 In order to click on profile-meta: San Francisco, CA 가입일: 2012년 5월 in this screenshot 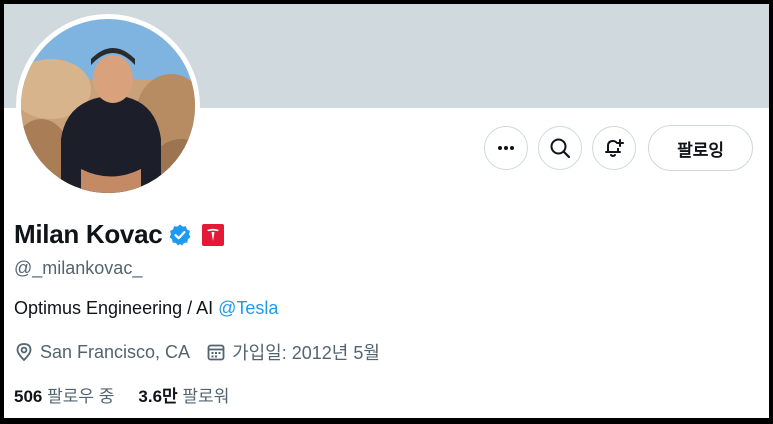, I will do `click(205, 352)`.